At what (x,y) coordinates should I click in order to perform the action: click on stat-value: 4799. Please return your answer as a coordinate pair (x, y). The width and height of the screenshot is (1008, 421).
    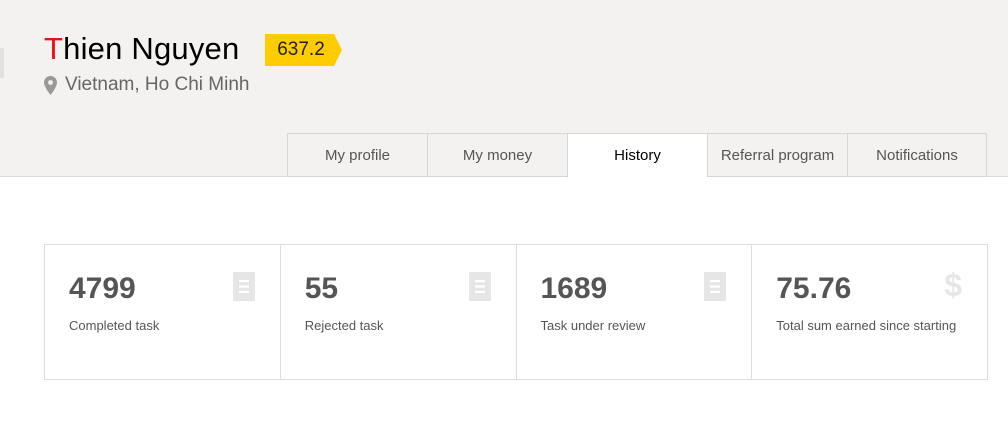
    Looking at the image, I should click on (102, 288).